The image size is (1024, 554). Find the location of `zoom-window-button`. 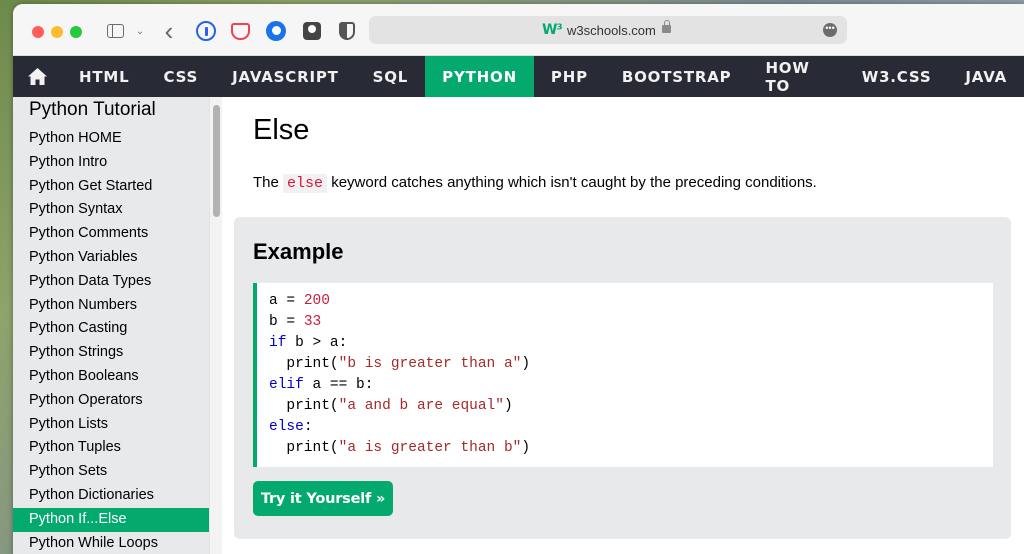

zoom-window-button is located at coordinates (76, 32).